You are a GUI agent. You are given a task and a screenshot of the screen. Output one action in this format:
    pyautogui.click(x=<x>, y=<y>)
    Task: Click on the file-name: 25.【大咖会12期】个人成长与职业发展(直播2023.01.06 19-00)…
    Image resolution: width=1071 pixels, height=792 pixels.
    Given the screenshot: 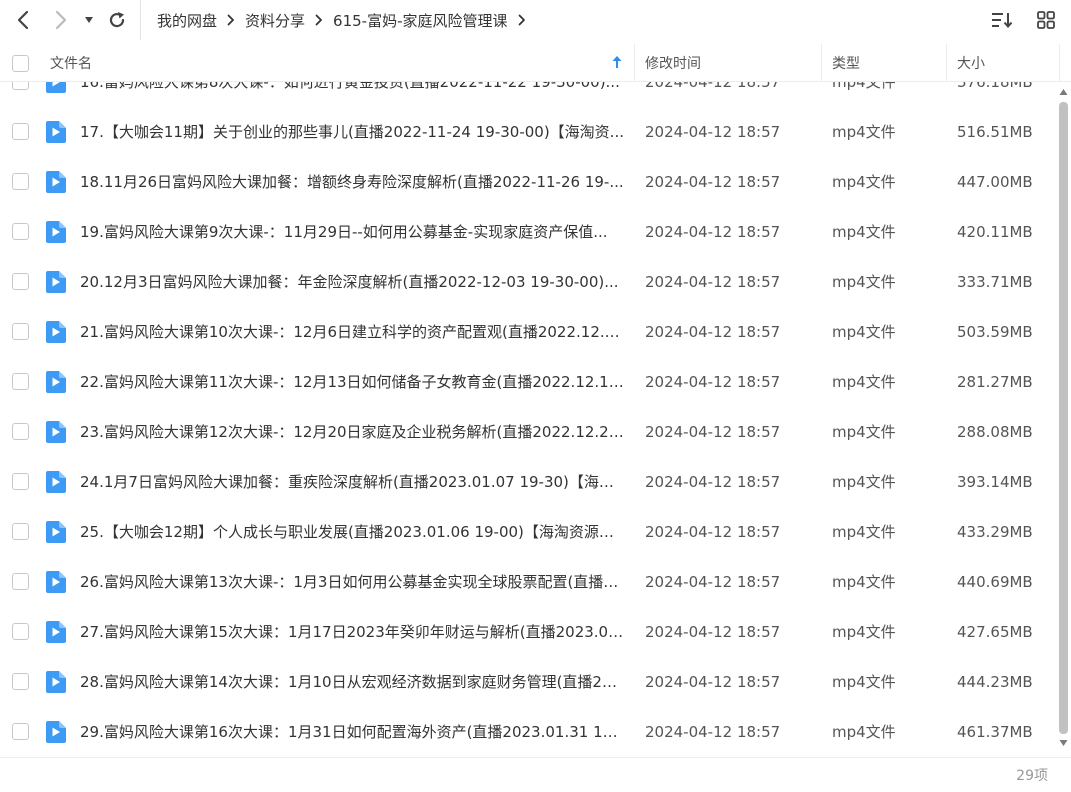 What is the action you would take?
    pyautogui.click(x=352, y=532)
    